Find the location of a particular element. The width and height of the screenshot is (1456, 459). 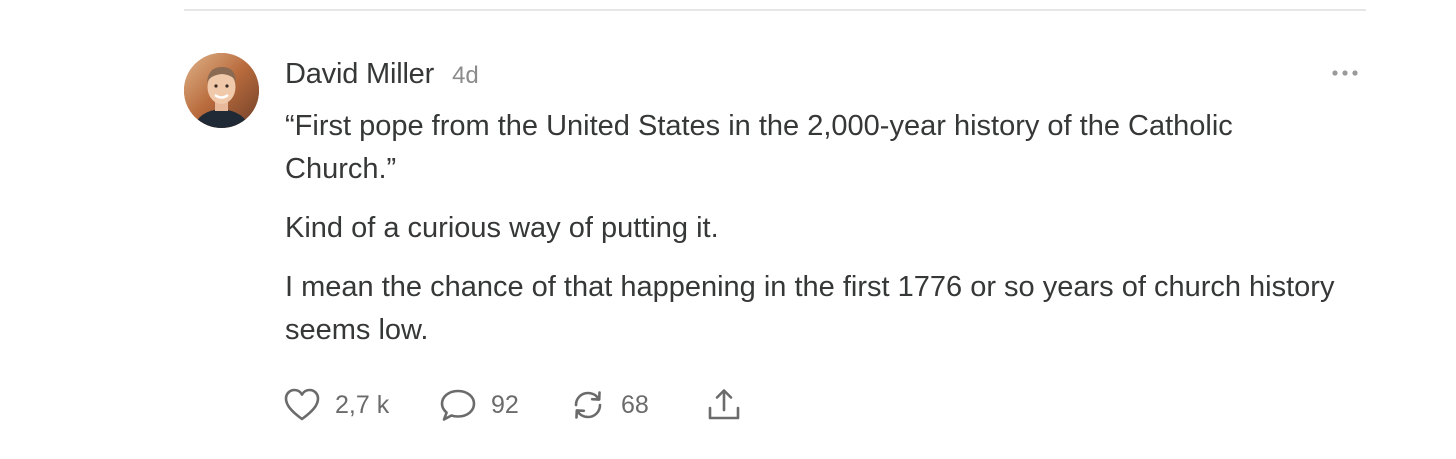

share-icon is located at coordinates (724, 404).